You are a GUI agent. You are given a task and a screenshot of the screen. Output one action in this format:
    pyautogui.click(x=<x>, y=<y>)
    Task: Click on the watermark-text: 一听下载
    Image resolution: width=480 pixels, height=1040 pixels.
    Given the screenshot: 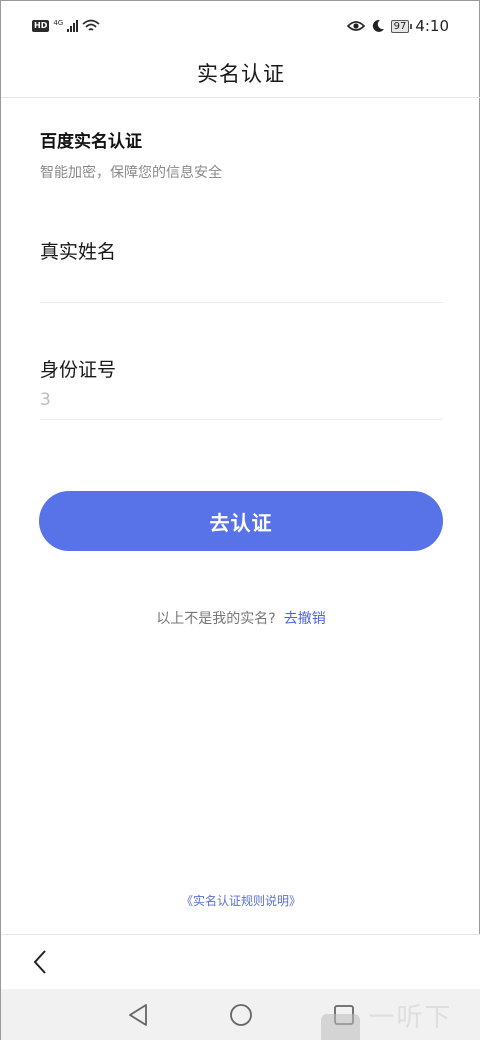 What is the action you would take?
    pyautogui.click(x=410, y=1018)
    